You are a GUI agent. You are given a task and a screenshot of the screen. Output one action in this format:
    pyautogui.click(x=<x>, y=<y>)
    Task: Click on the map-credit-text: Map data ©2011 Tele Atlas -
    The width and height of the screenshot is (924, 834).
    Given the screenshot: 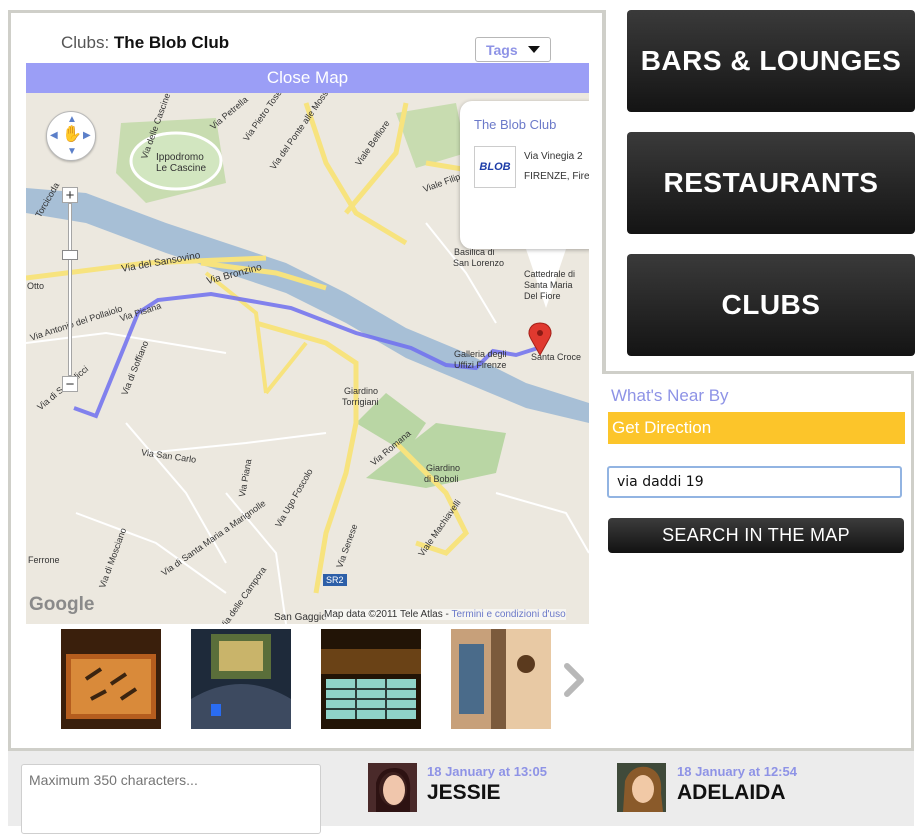 What is the action you would take?
    pyautogui.click(x=386, y=614)
    